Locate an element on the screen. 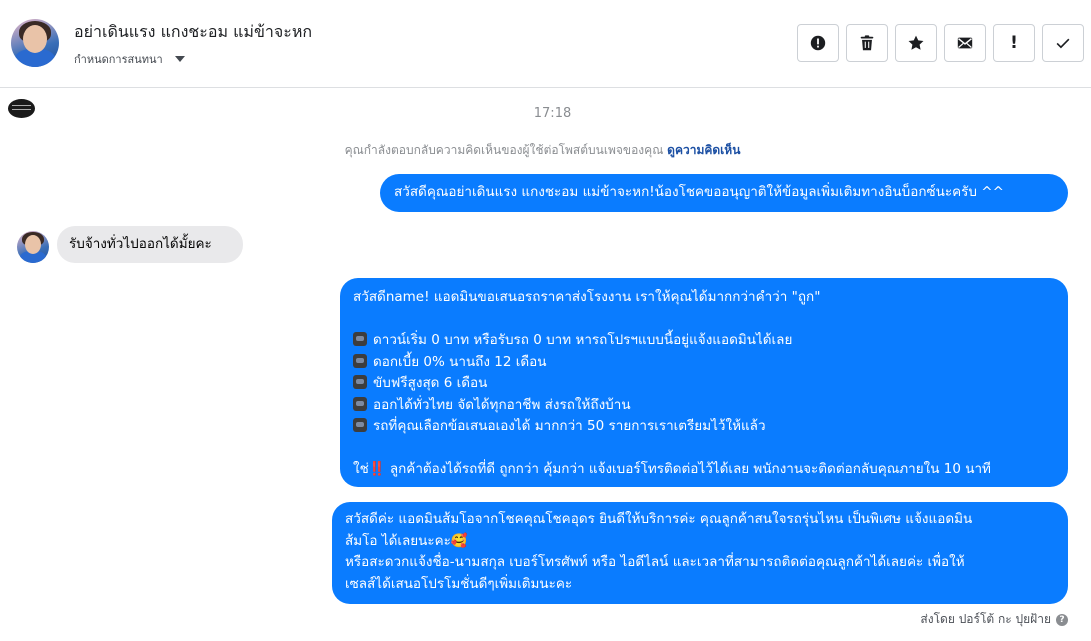 This screenshot has height=641, width=1091. done-button is located at coordinates (1063, 43).